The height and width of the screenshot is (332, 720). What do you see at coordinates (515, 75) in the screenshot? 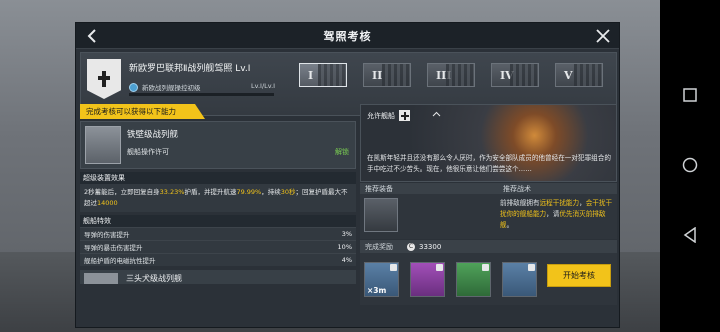
I see `tier-tab-4: IV` at bounding box center [515, 75].